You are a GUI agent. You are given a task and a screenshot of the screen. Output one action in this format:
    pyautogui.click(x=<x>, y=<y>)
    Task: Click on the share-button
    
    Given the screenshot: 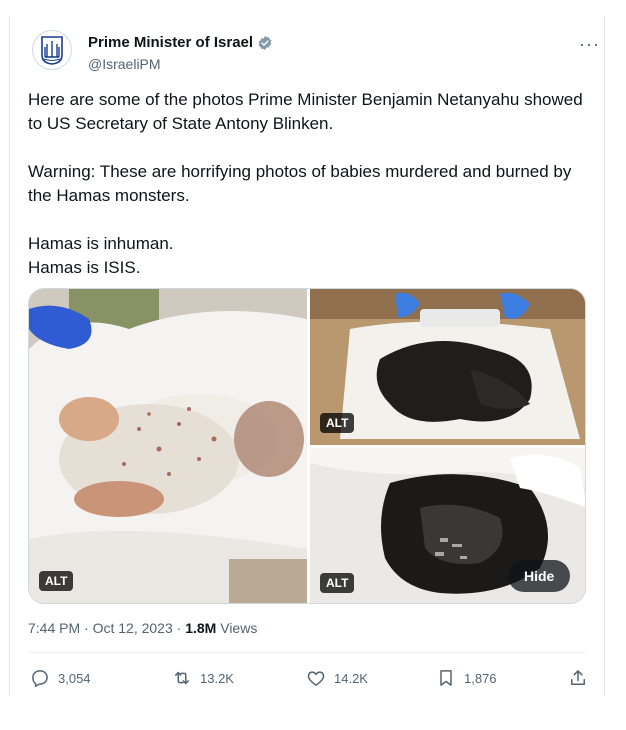 What is the action you would take?
    pyautogui.click(x=578, y=678)
    